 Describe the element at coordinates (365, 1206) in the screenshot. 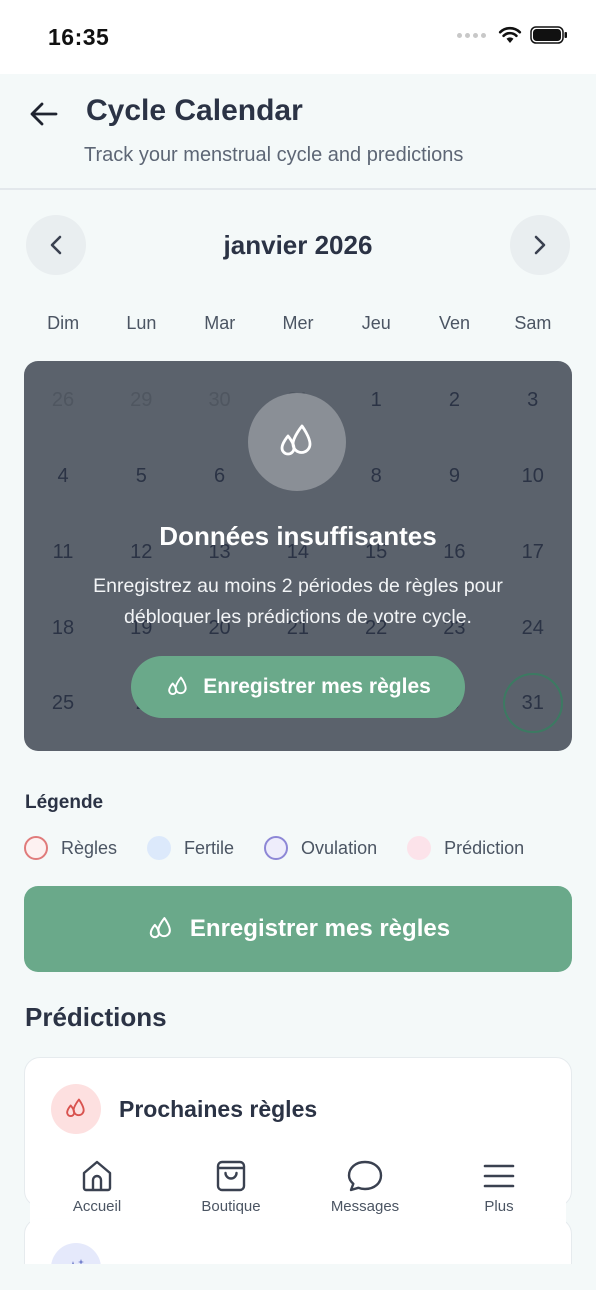

I see `tab-label: Messages` at that location.